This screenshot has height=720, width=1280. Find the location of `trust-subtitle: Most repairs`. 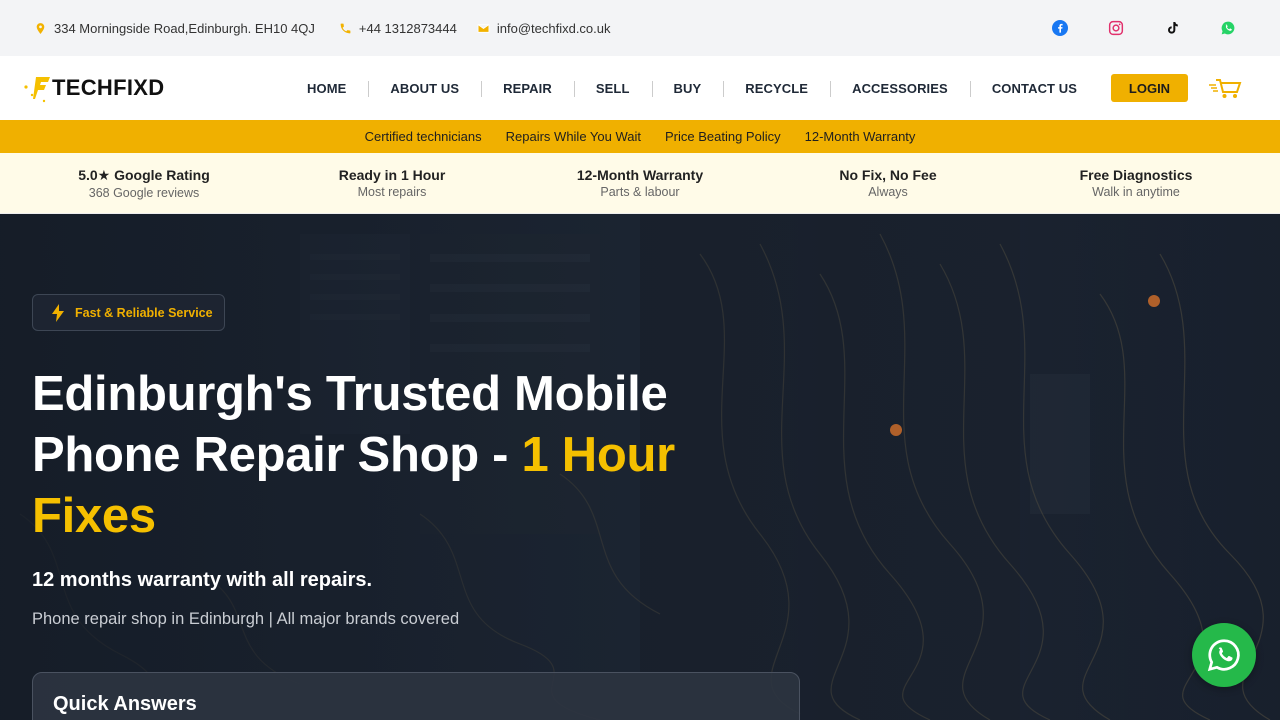

trust-subtitle: Most repairs is located at coordinates (392, 192).